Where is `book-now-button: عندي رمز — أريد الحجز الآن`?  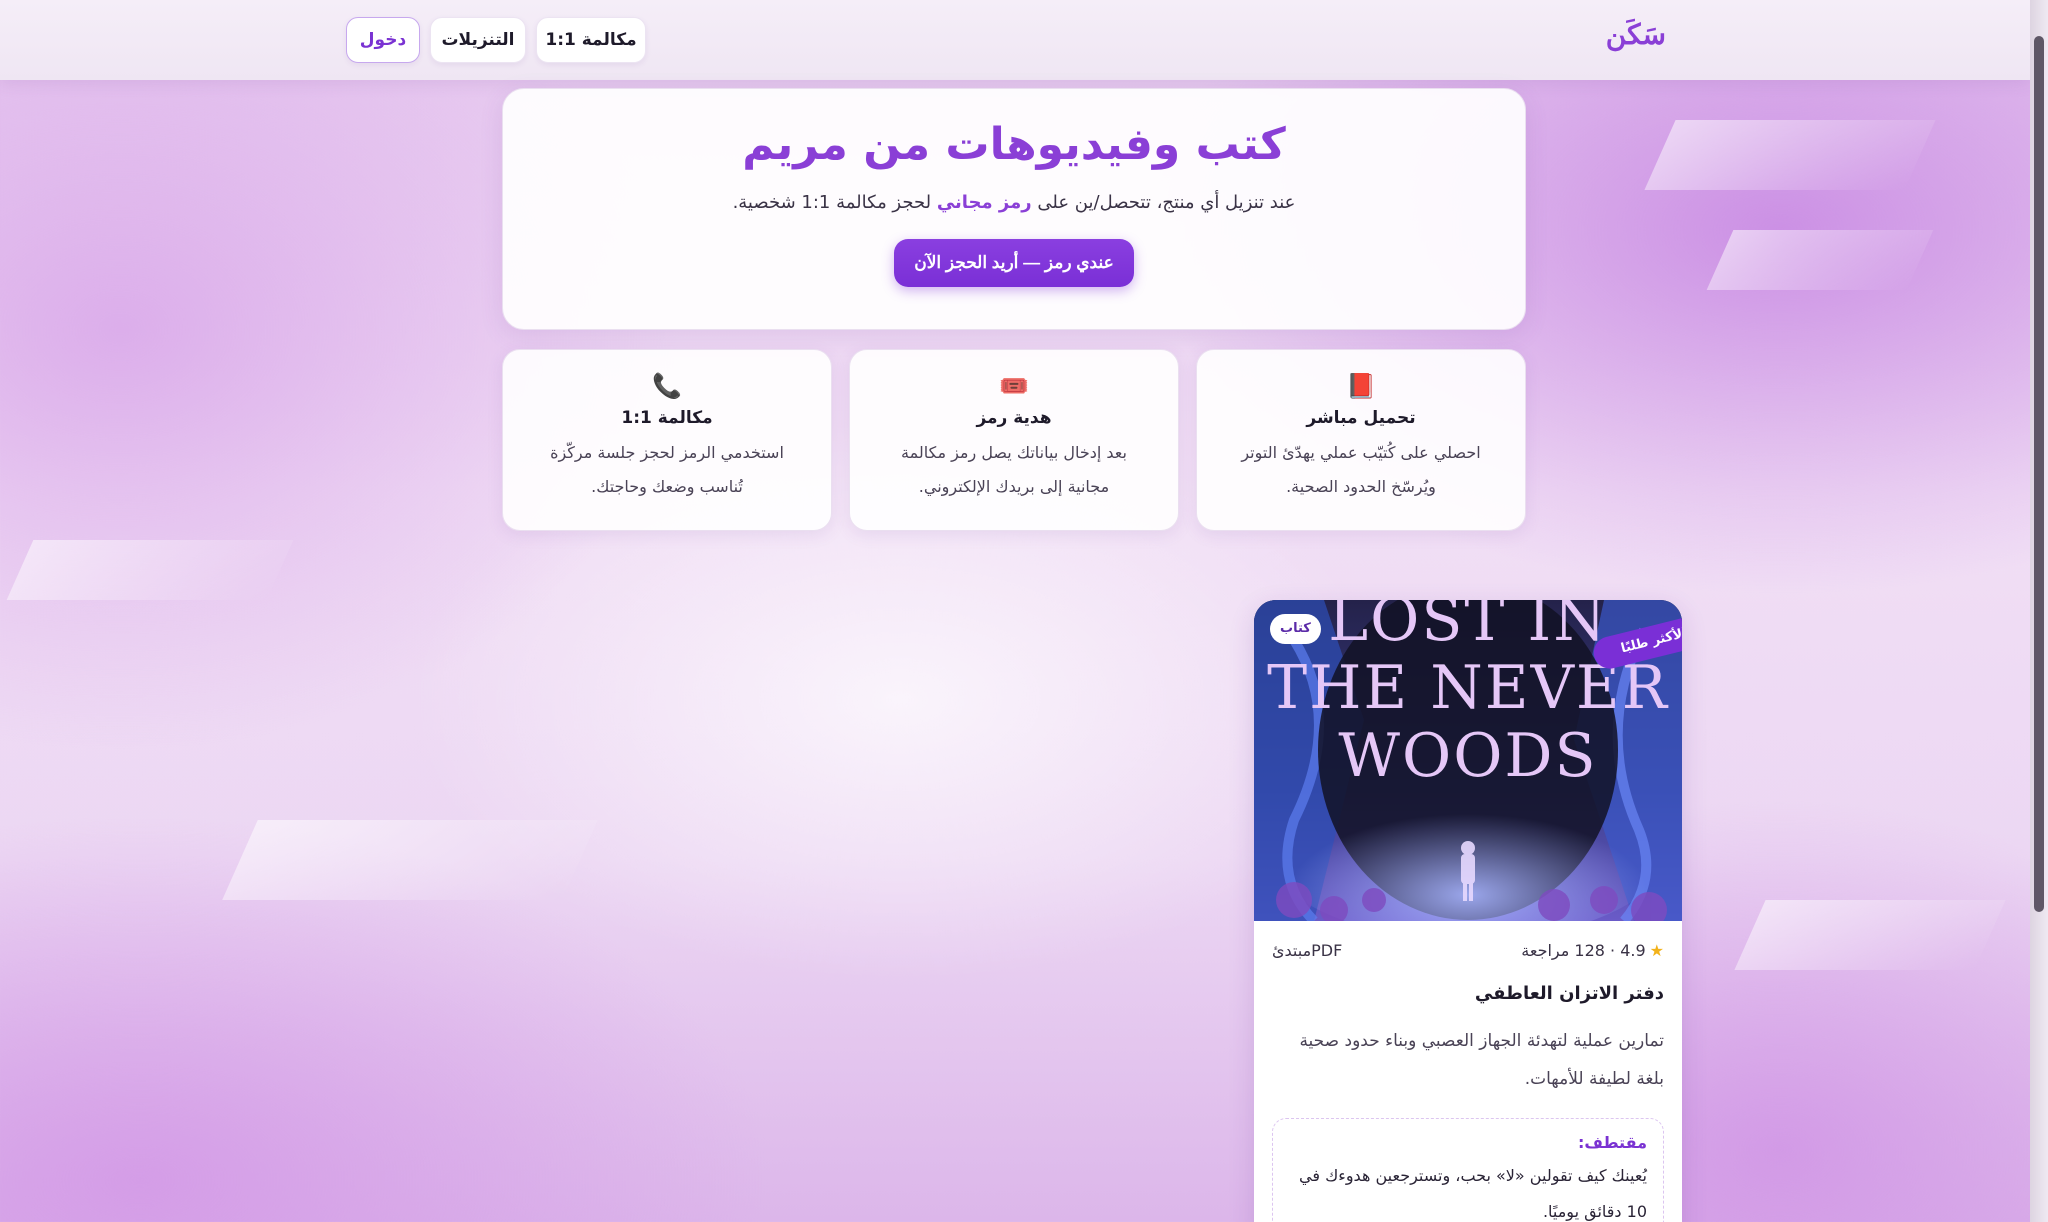 book-now-button: عندي رمز — أريد الحجز الآن is located at coordinates (1014, 263).